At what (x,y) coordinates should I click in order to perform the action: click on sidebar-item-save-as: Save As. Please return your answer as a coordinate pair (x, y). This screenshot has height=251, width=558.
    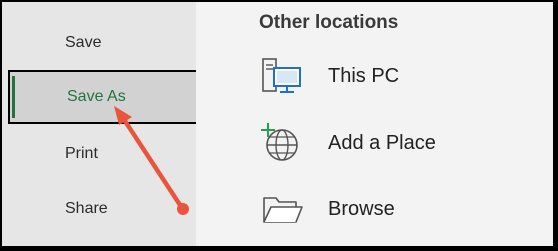
    Looking at the image, I should click on (103, 97).